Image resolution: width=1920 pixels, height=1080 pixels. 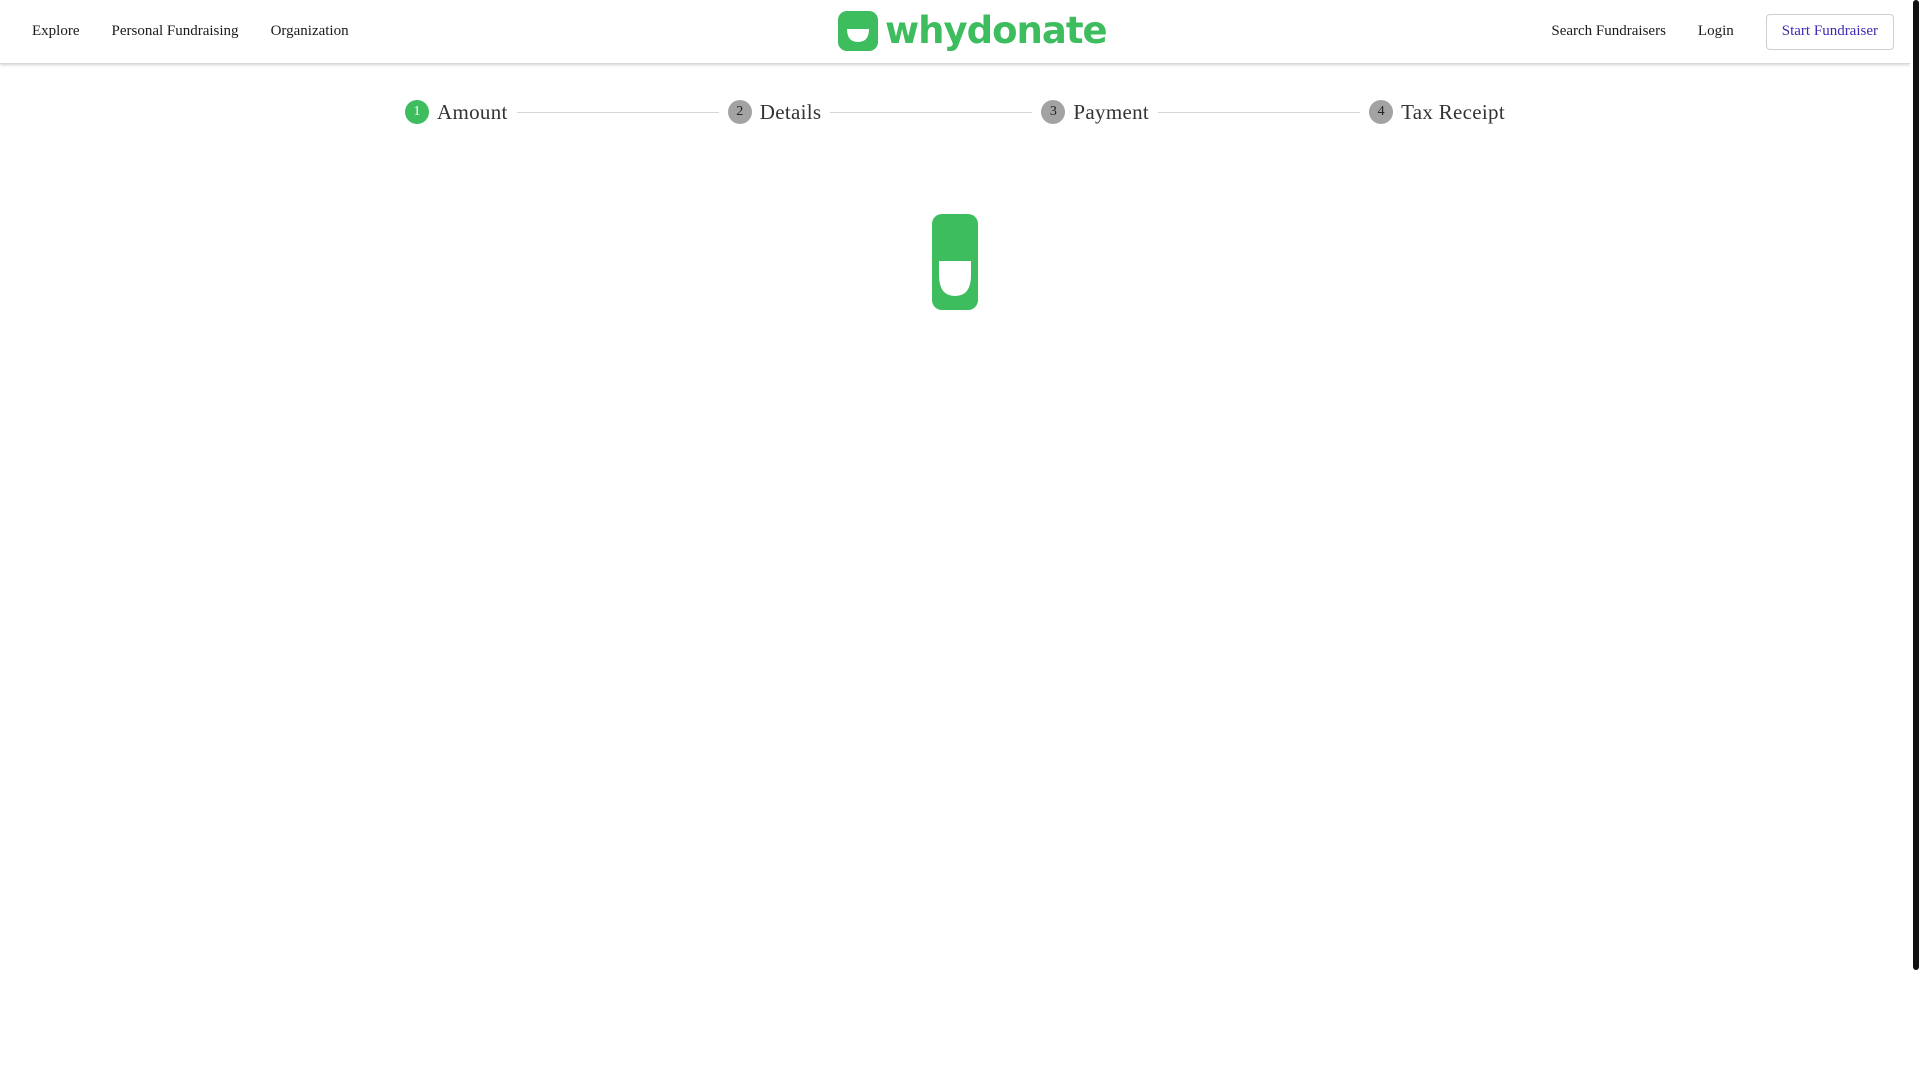 I want to click on step-number: 3, so click(x=1053, y=112).